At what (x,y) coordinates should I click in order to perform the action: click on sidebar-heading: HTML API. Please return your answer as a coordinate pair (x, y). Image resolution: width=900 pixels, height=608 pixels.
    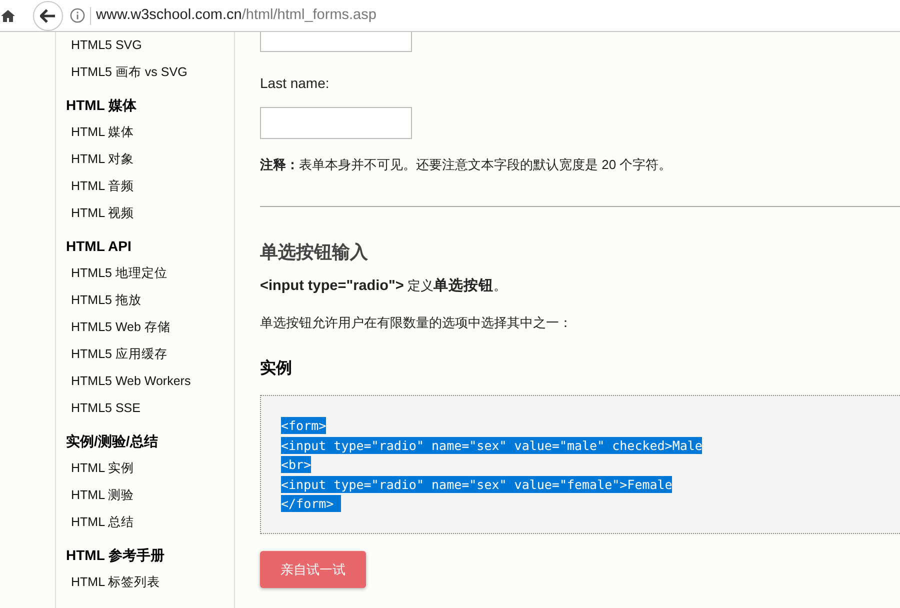
    Looking at the image, I should click on (99, 246).